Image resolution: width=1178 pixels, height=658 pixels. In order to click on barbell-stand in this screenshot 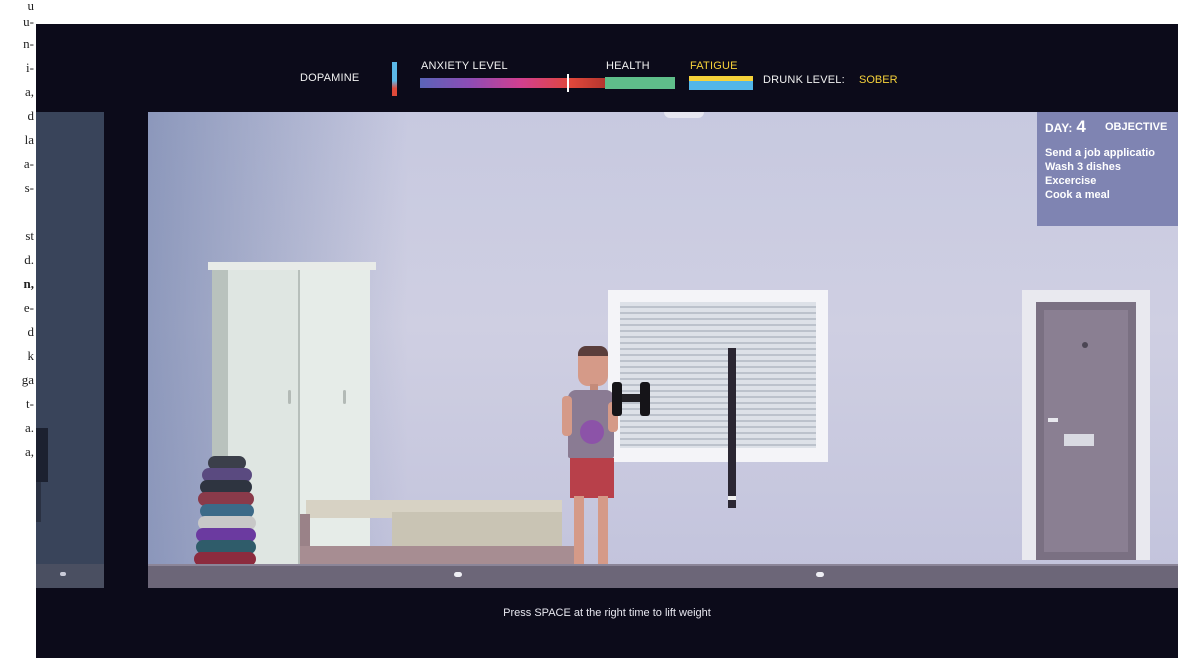, I will do `click(732, 428)`.